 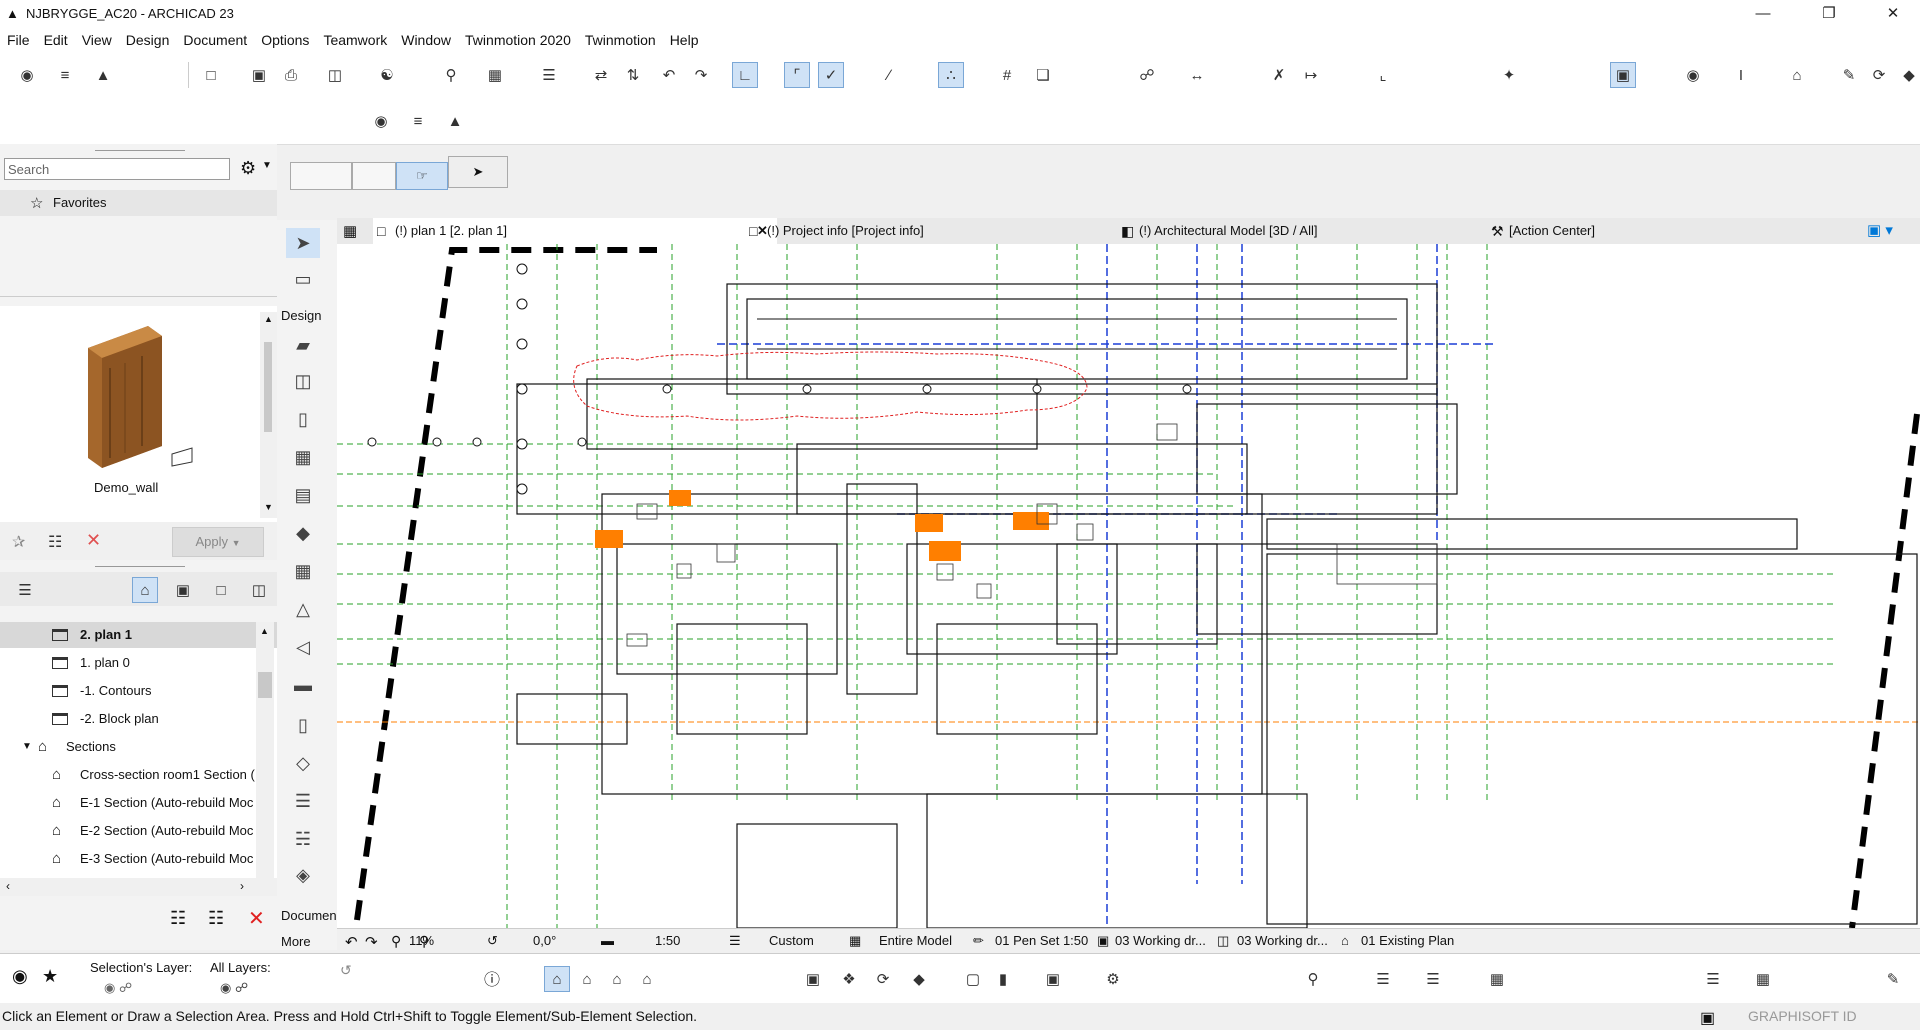 What do you see at coordinates (221, 590) in the screenshot?
I see `layout-book-tab: □` at bounding box center [221, 590].